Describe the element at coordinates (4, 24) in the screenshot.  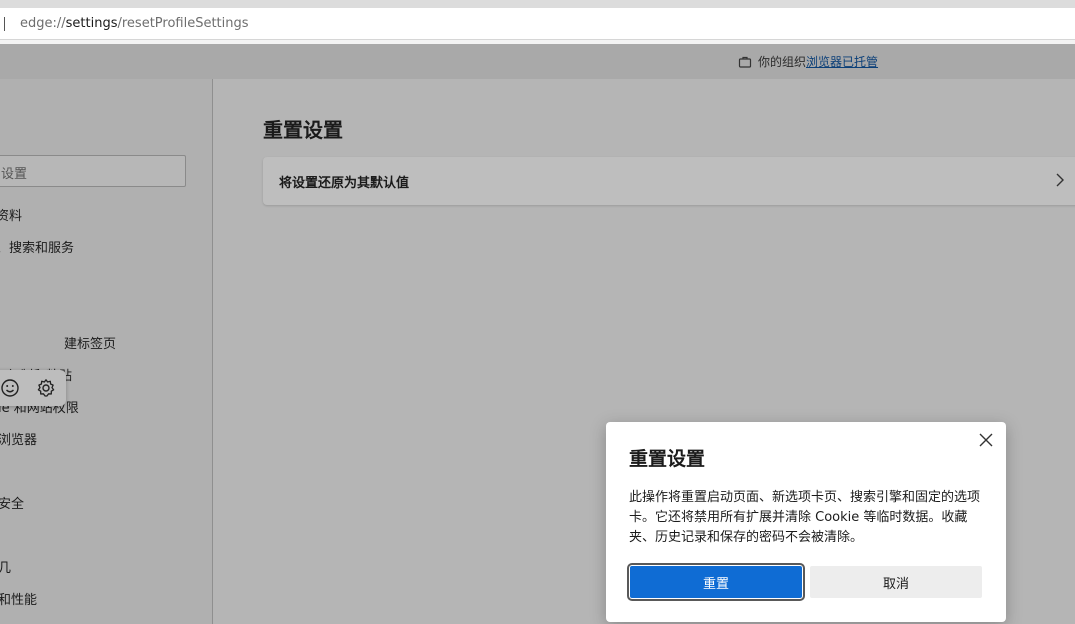
I see `text-caret` at that location.